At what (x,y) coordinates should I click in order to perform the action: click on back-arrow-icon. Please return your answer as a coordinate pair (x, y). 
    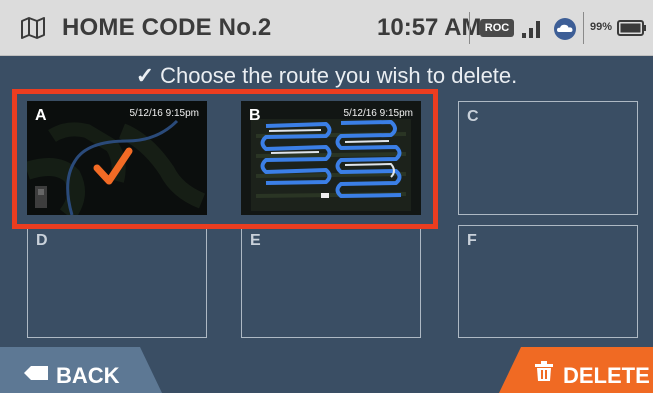
    Looking at the image, I should click on (36, 373).